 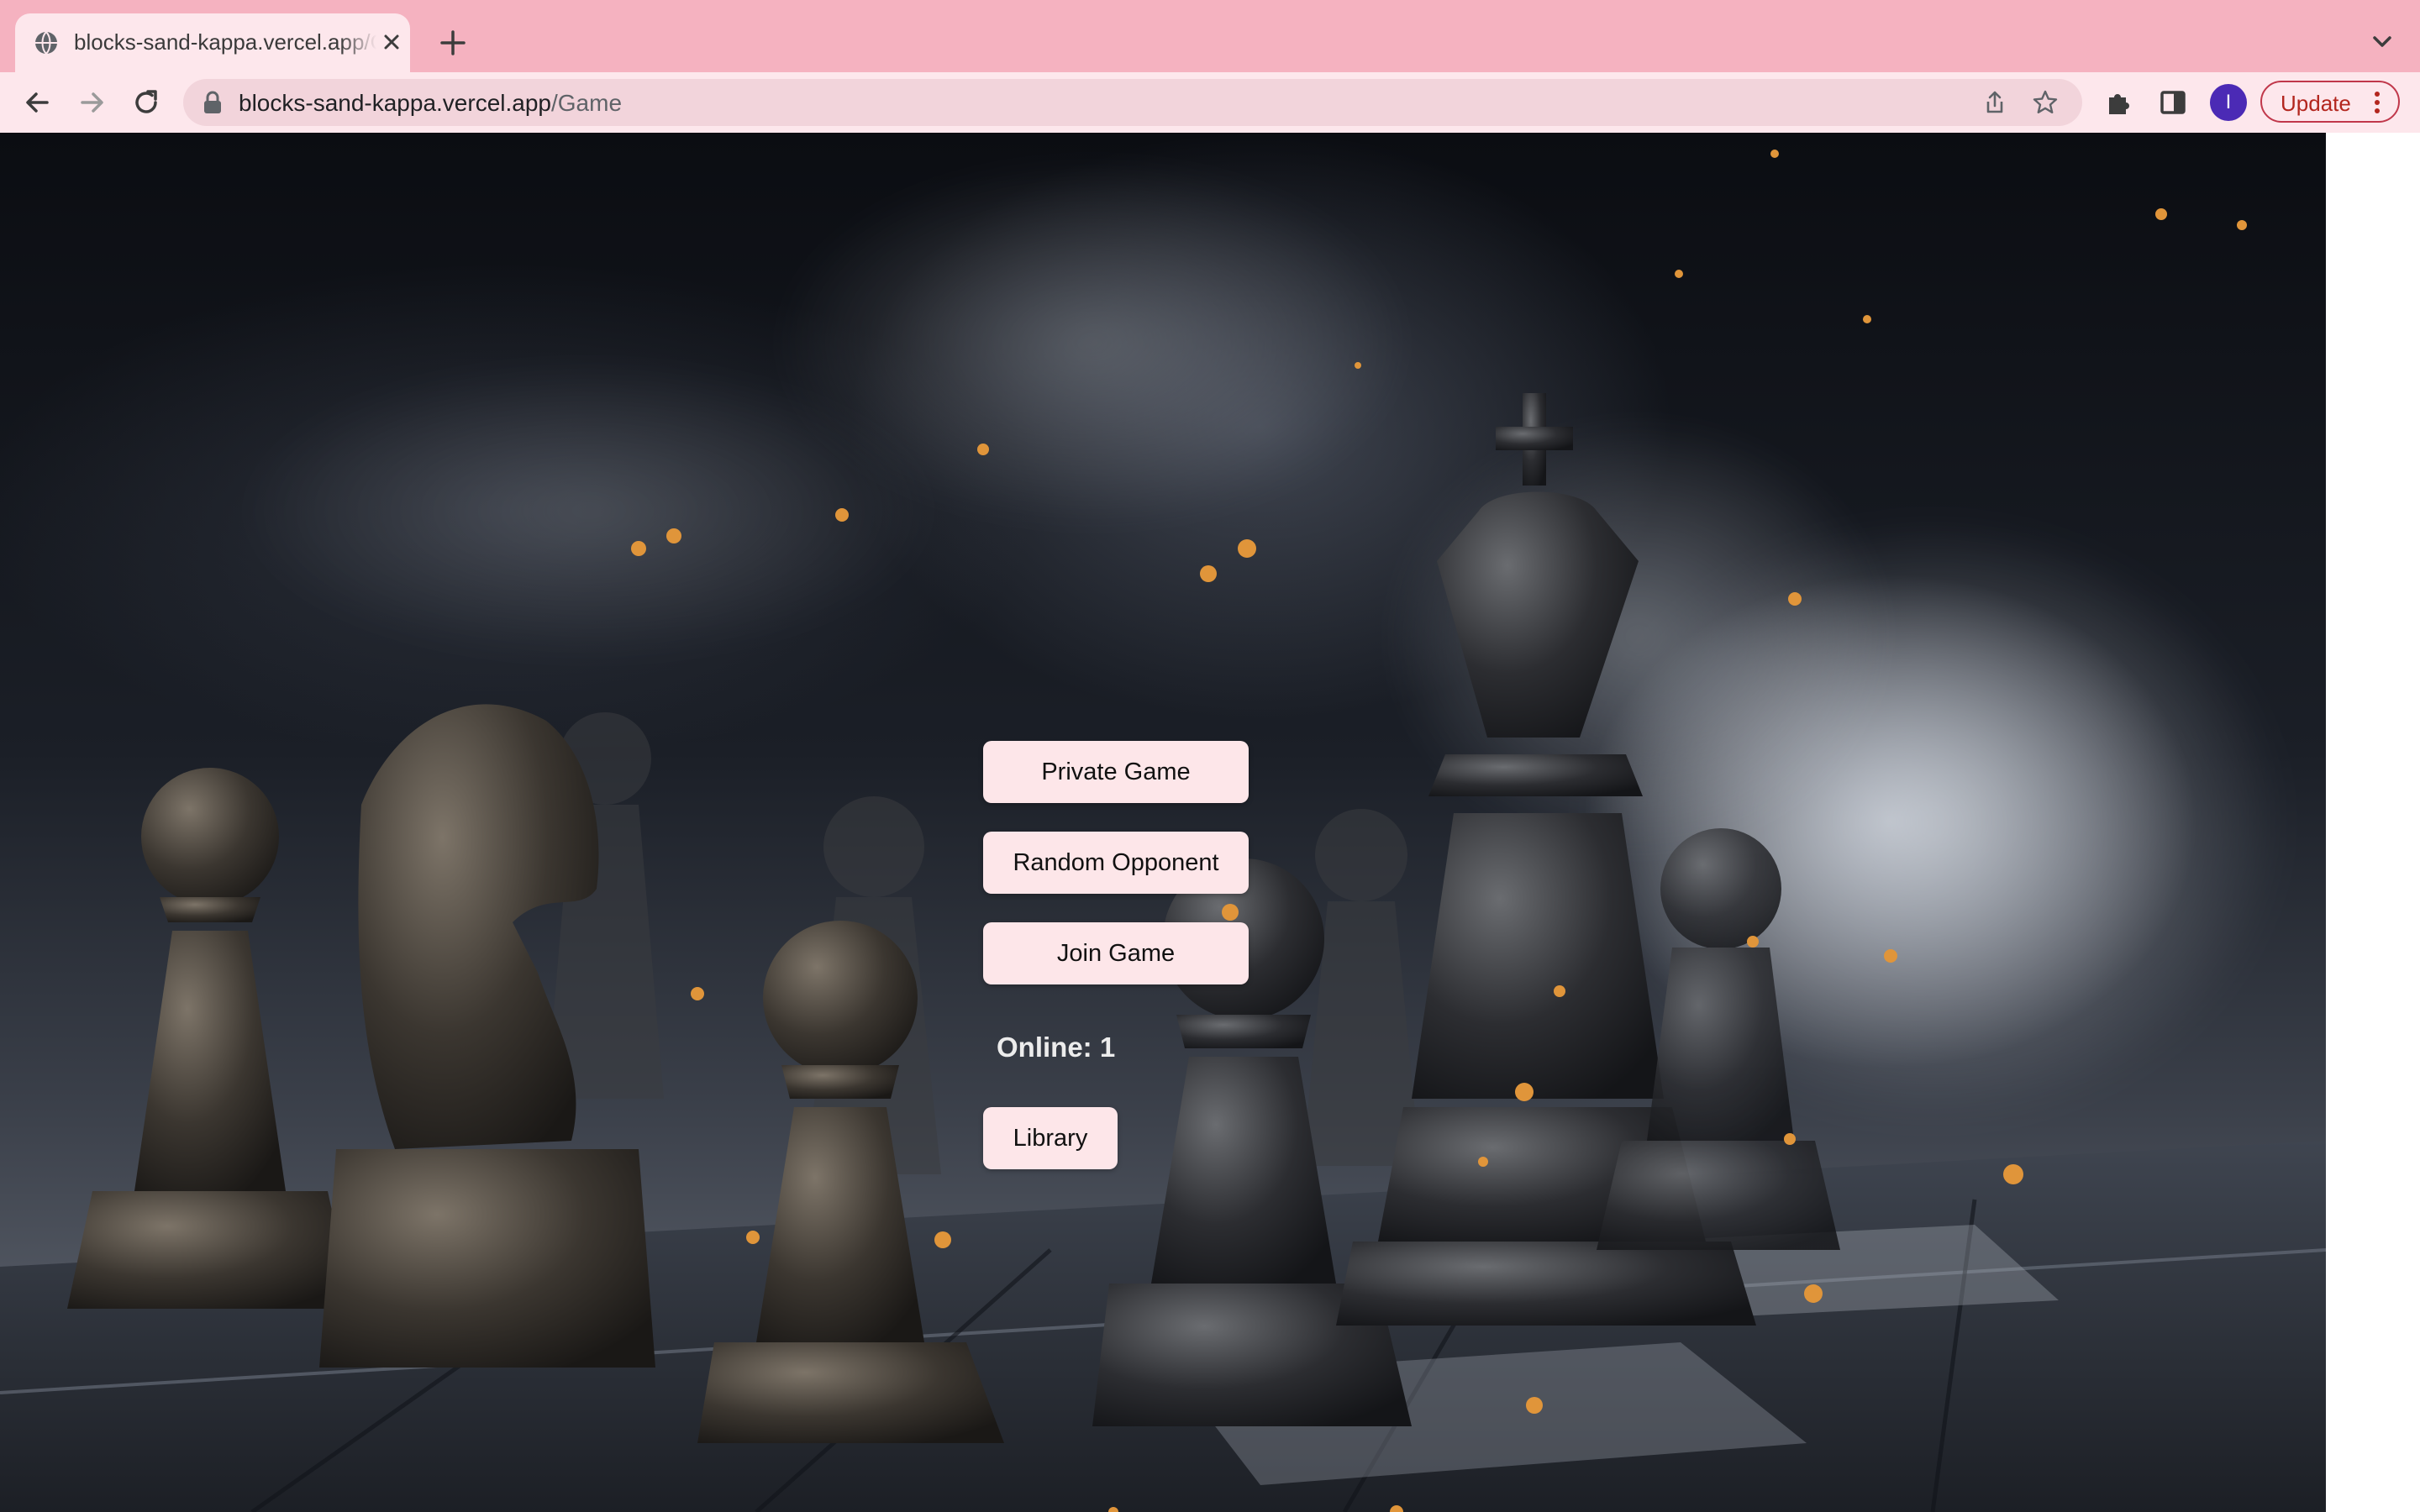 I want to click on update-button: Update, so click(x=2330, y=102).